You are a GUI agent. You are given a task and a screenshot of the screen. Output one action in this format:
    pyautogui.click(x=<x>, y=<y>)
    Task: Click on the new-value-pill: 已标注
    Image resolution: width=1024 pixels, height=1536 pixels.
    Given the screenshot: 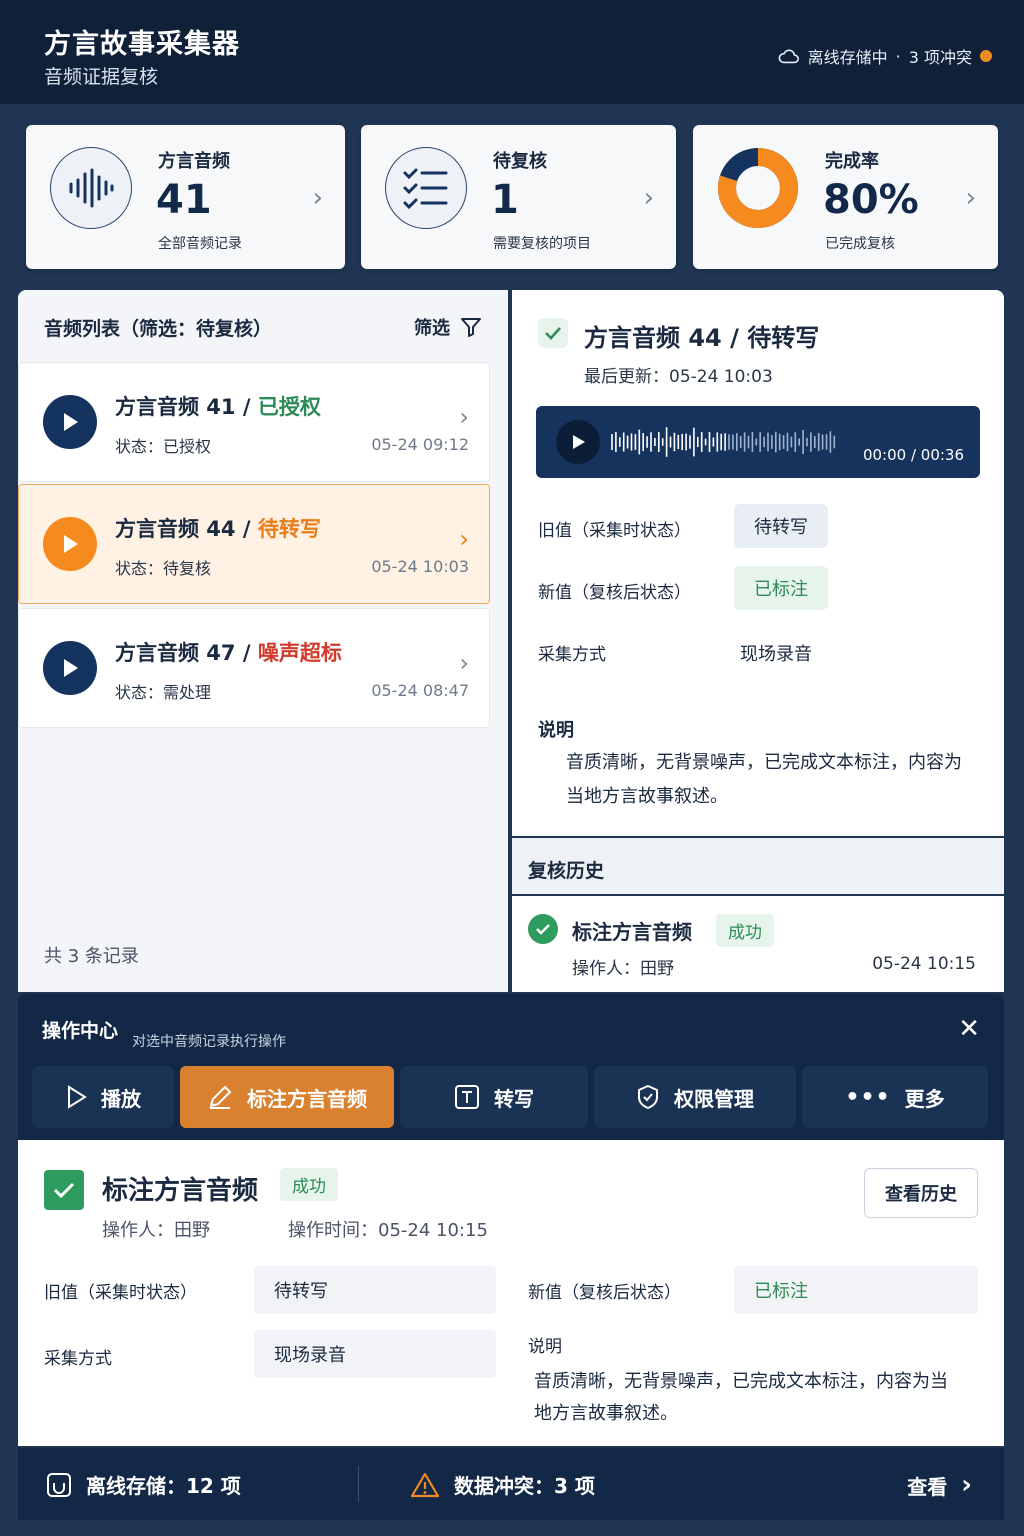 What is the action you would take?
    pyautogui.click(x=781, y=588)
    